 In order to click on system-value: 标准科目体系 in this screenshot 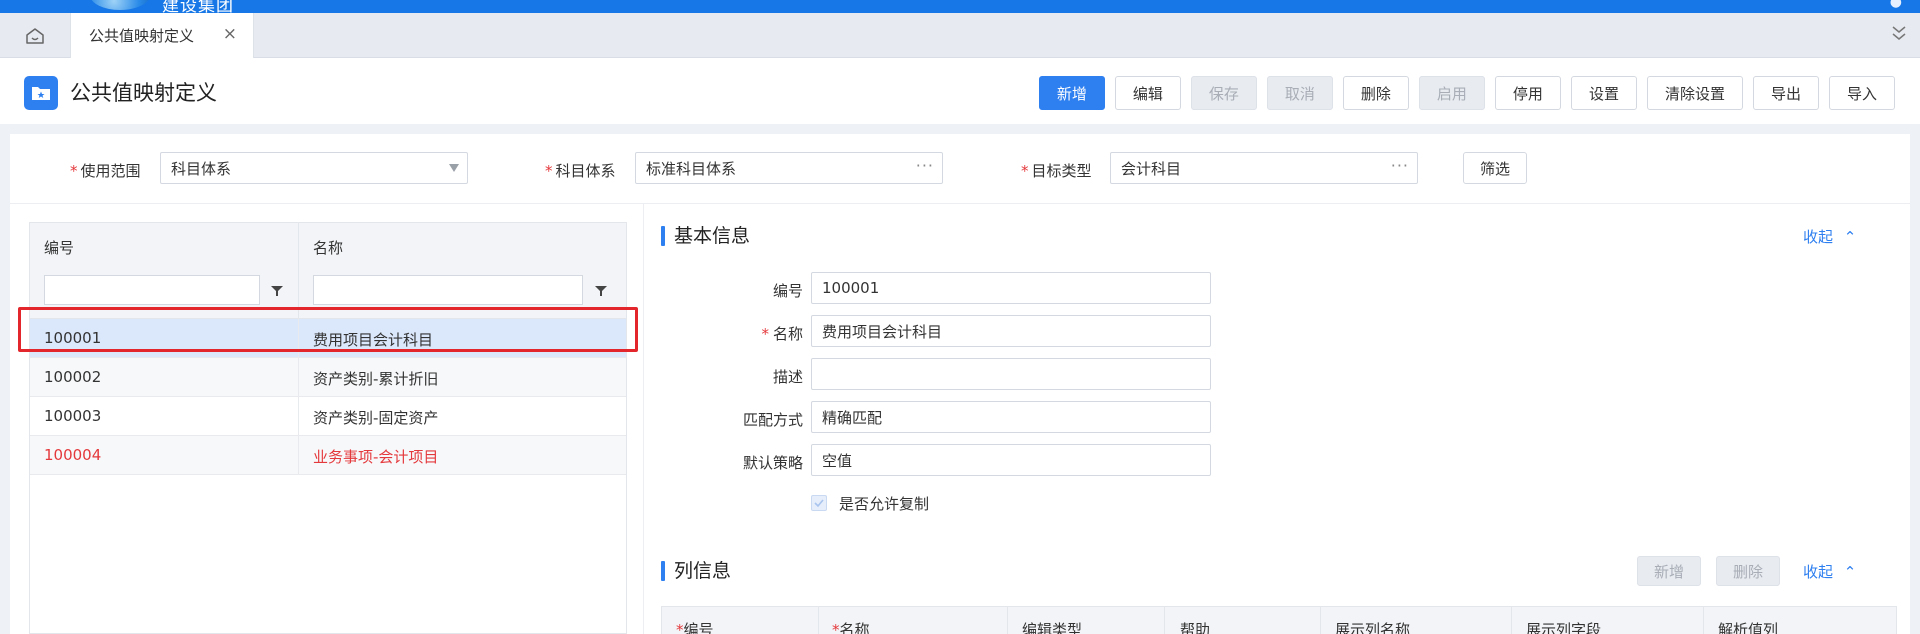, I will do `click(691, 168)`.